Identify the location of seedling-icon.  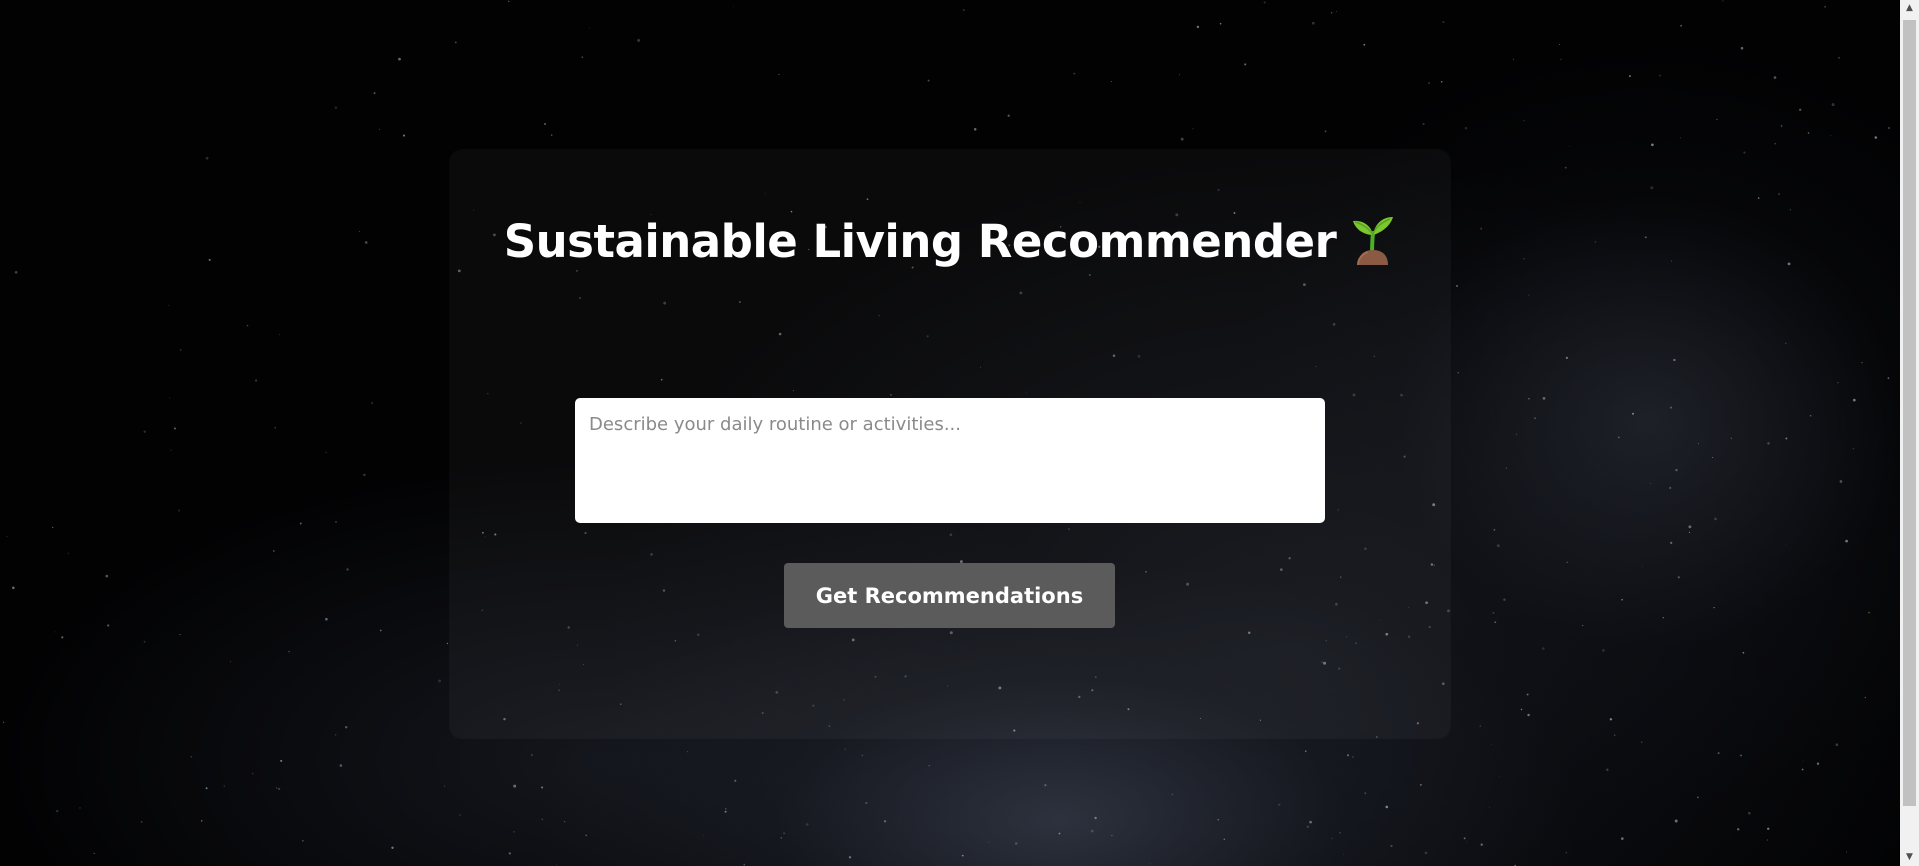
(1373, 241).